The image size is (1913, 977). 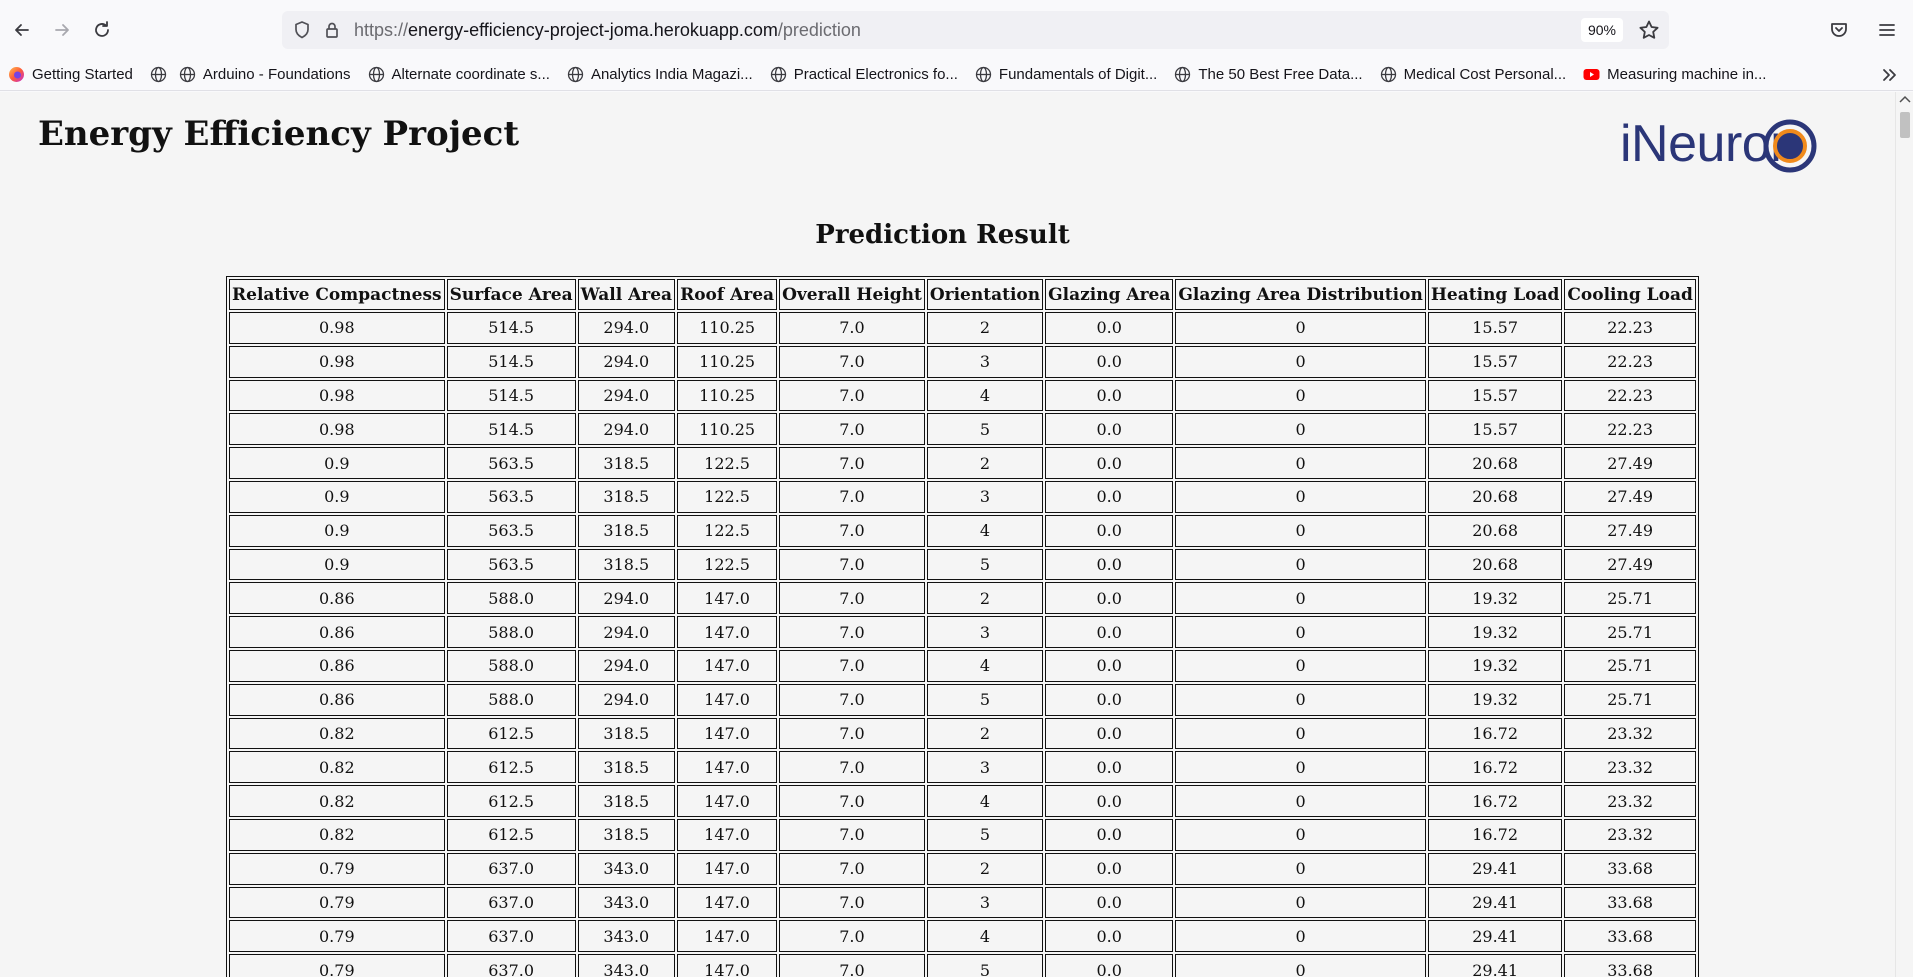 What do you see at coordinates (727, 395) in the screenshot?
I see `table-cell: 110.25` at bounding box center [727, 395].